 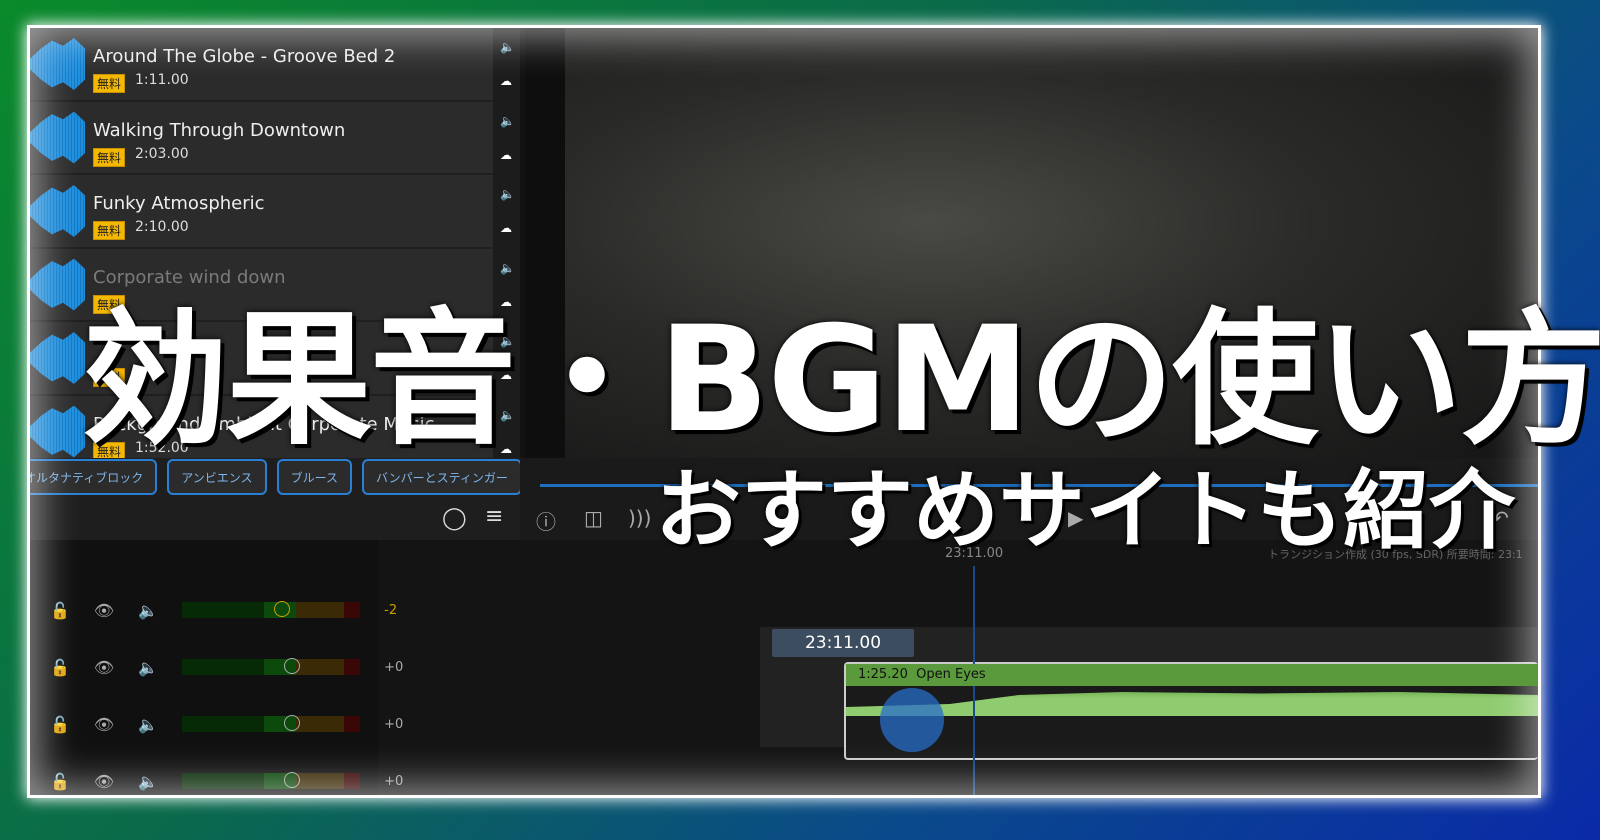 I want to click on ruler-time: 23:11.00, so click(x=974, y=553).